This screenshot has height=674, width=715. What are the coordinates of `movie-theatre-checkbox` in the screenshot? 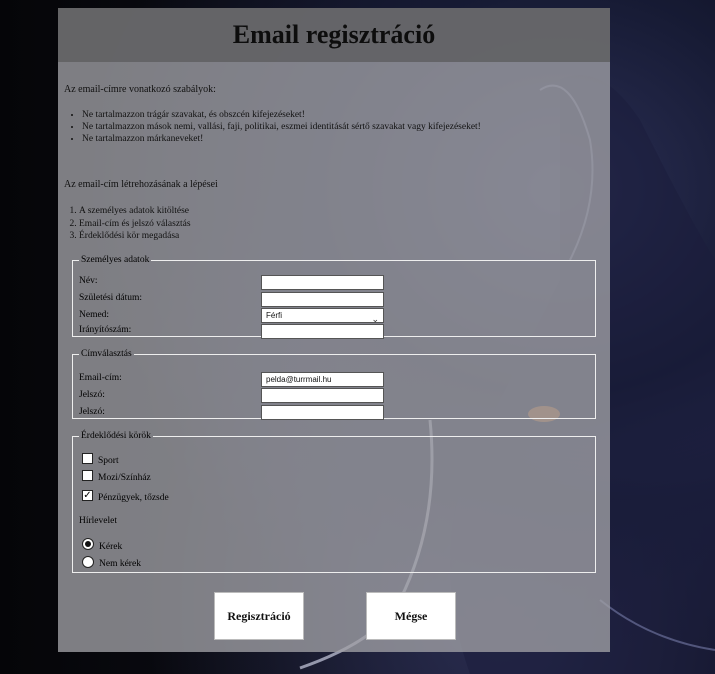 It's located at (87, 475).